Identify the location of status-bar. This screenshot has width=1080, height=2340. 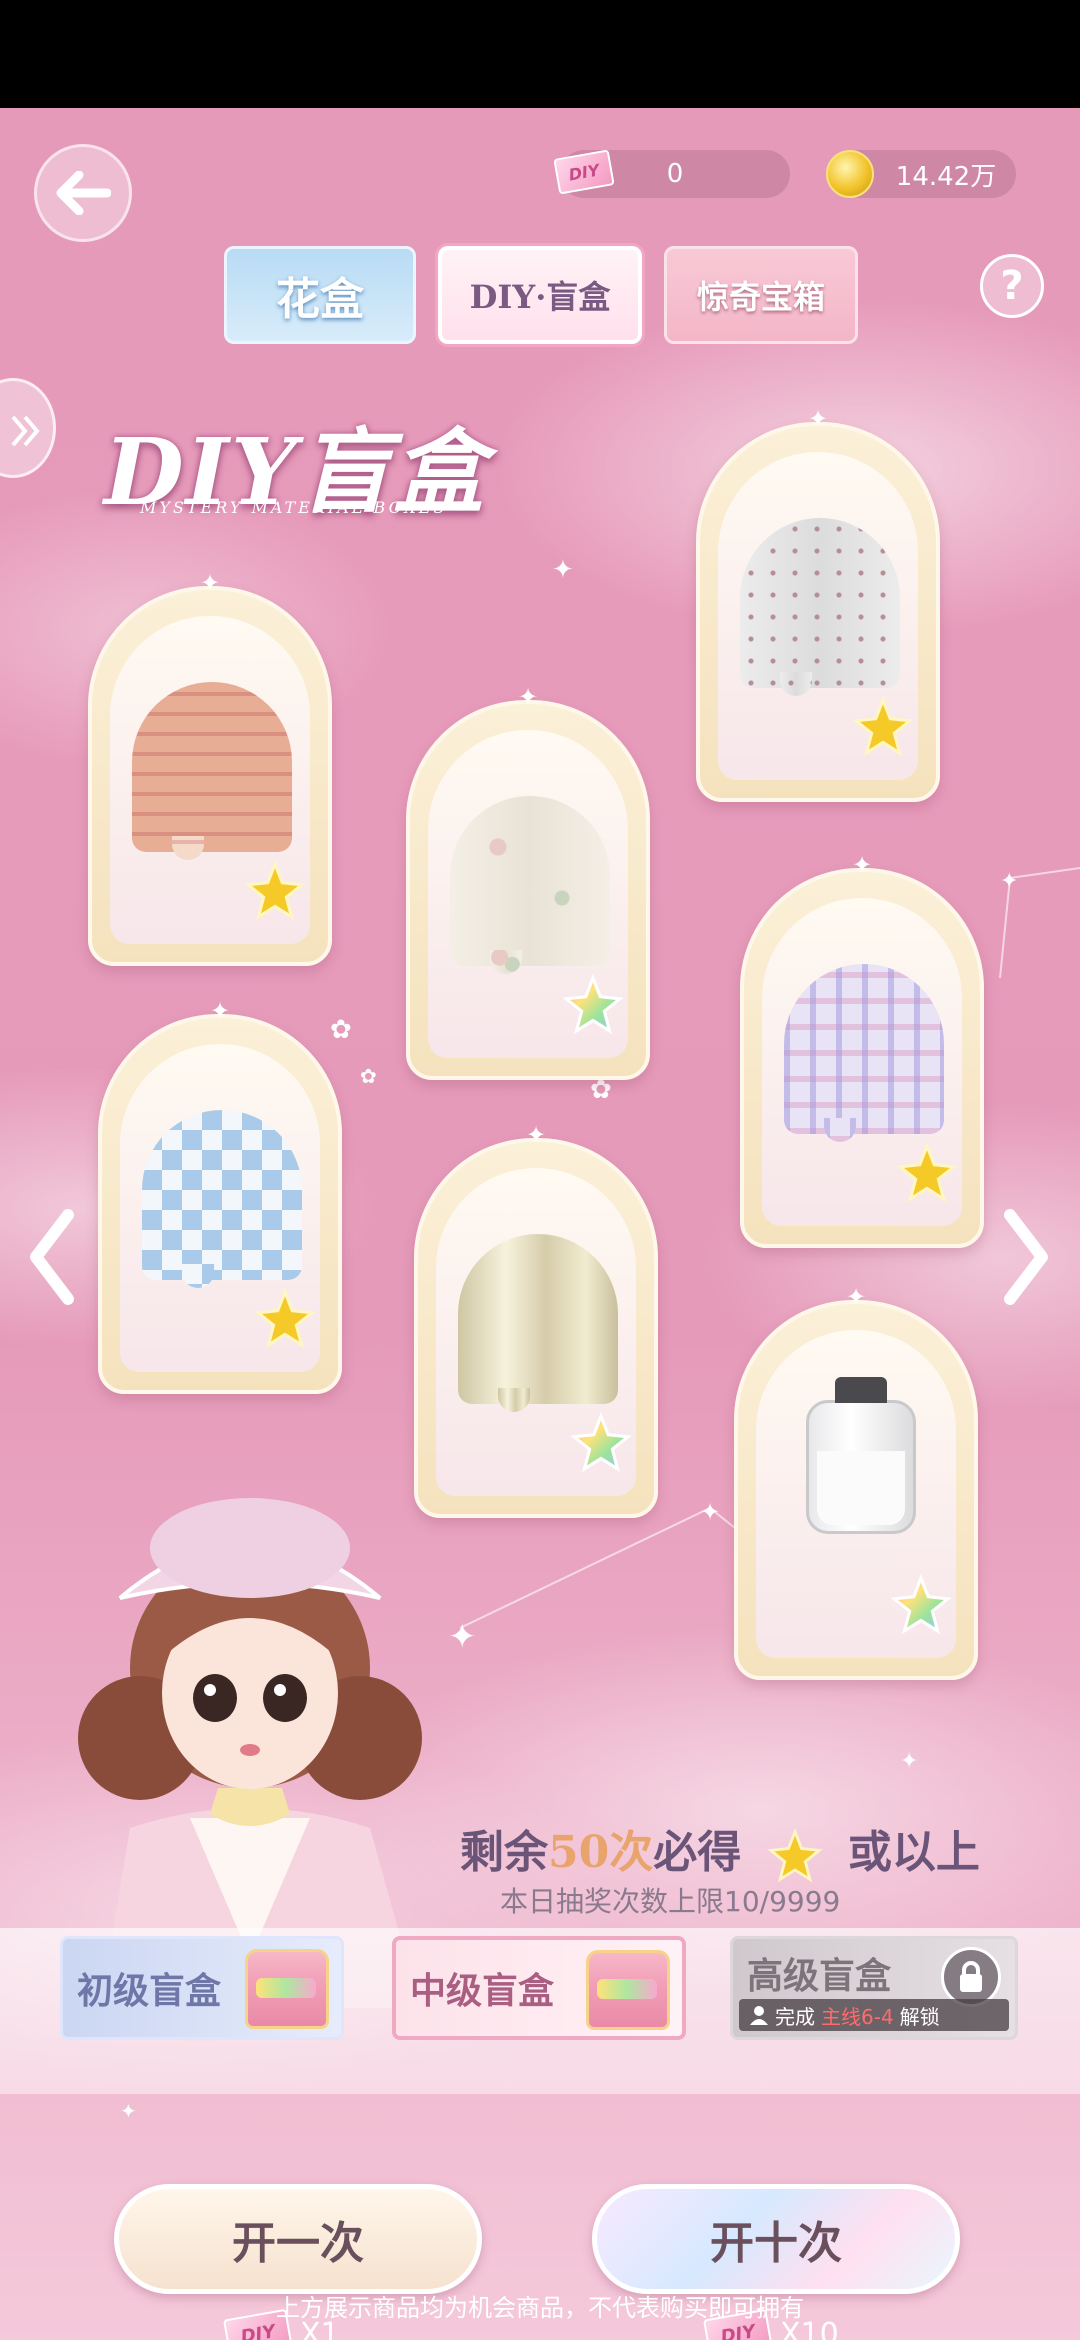
(540, 54).